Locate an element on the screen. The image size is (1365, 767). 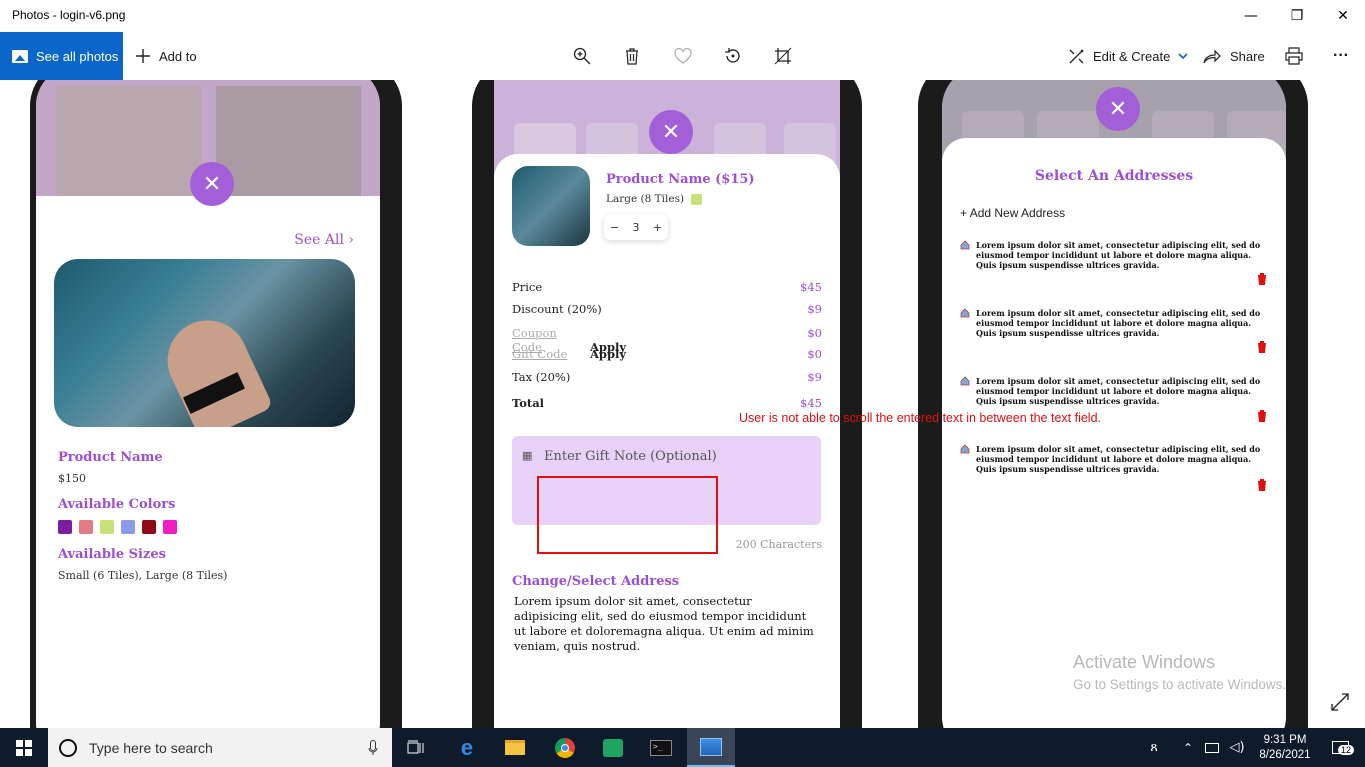
windows-logo-icon is located at coordinates (24, 747).